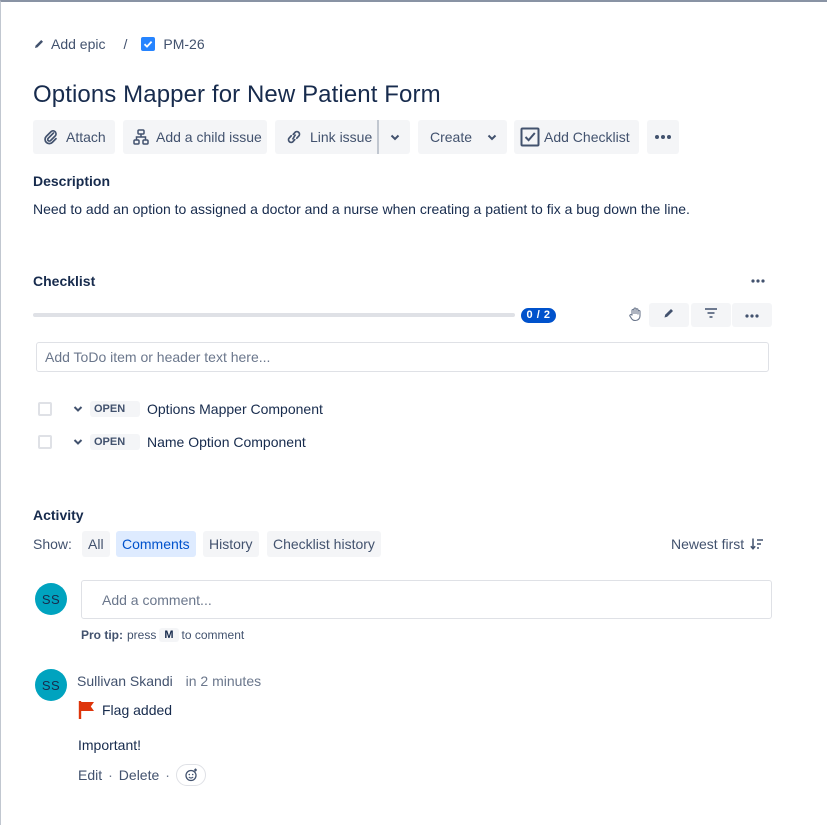 This screenshot has height=825, width=827. I want to click on add-checklist-label: Add Checklist, so click(587, 137).